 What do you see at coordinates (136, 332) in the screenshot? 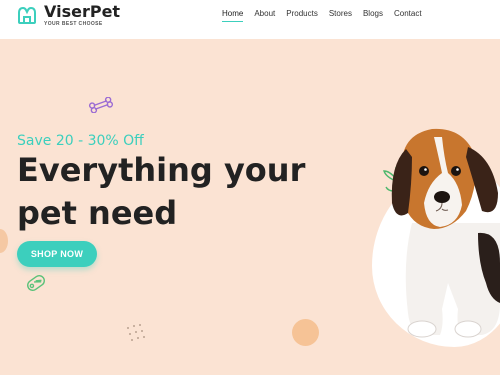
I see `dots-icon` at bounding box center [136, 332].